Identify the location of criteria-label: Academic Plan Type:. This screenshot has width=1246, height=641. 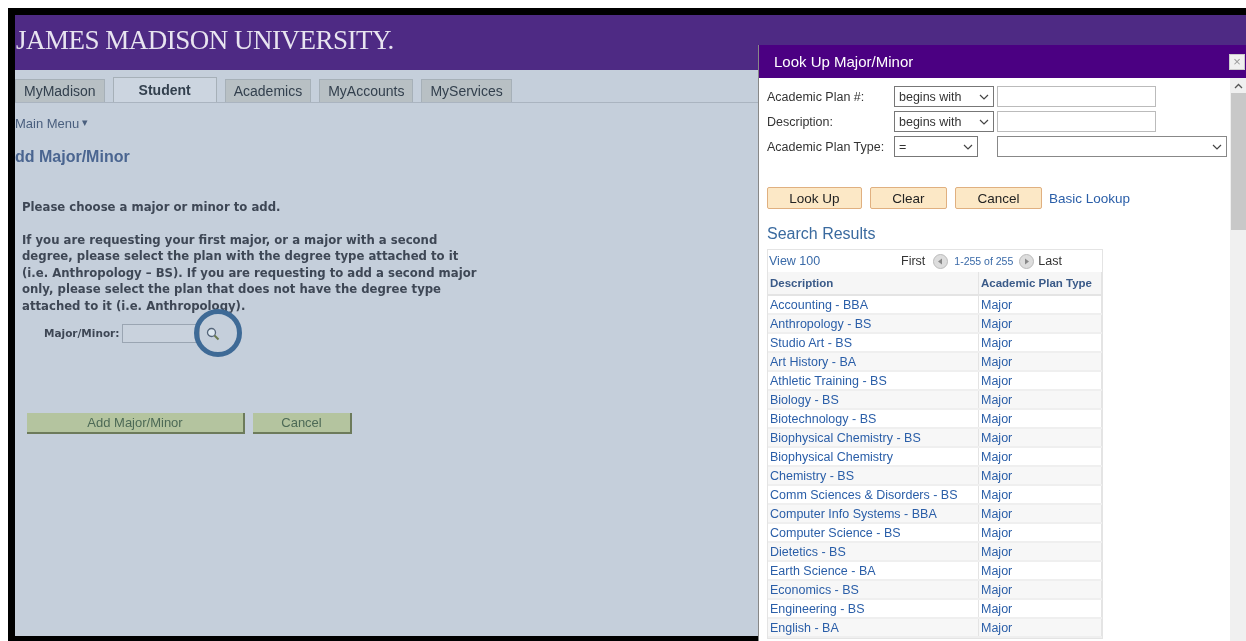
(826, 146).